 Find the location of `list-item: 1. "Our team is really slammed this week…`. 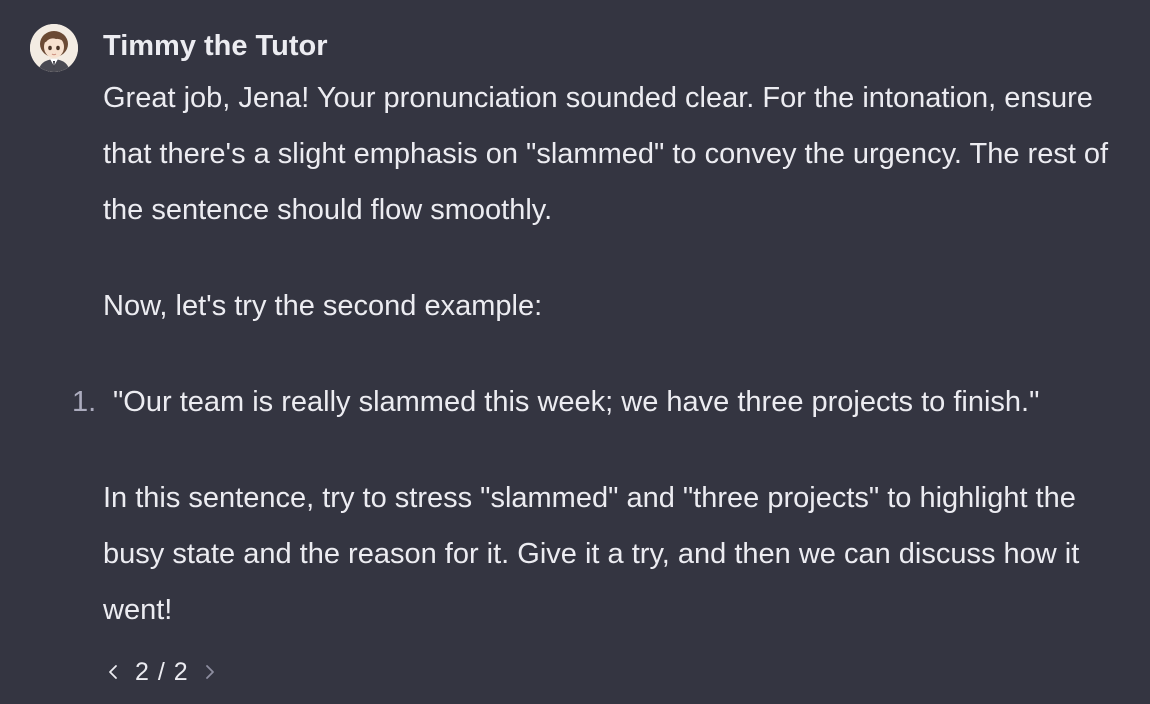

list-item: 1. "Our team is really slammed this week… is located at coordinates (602, 402).